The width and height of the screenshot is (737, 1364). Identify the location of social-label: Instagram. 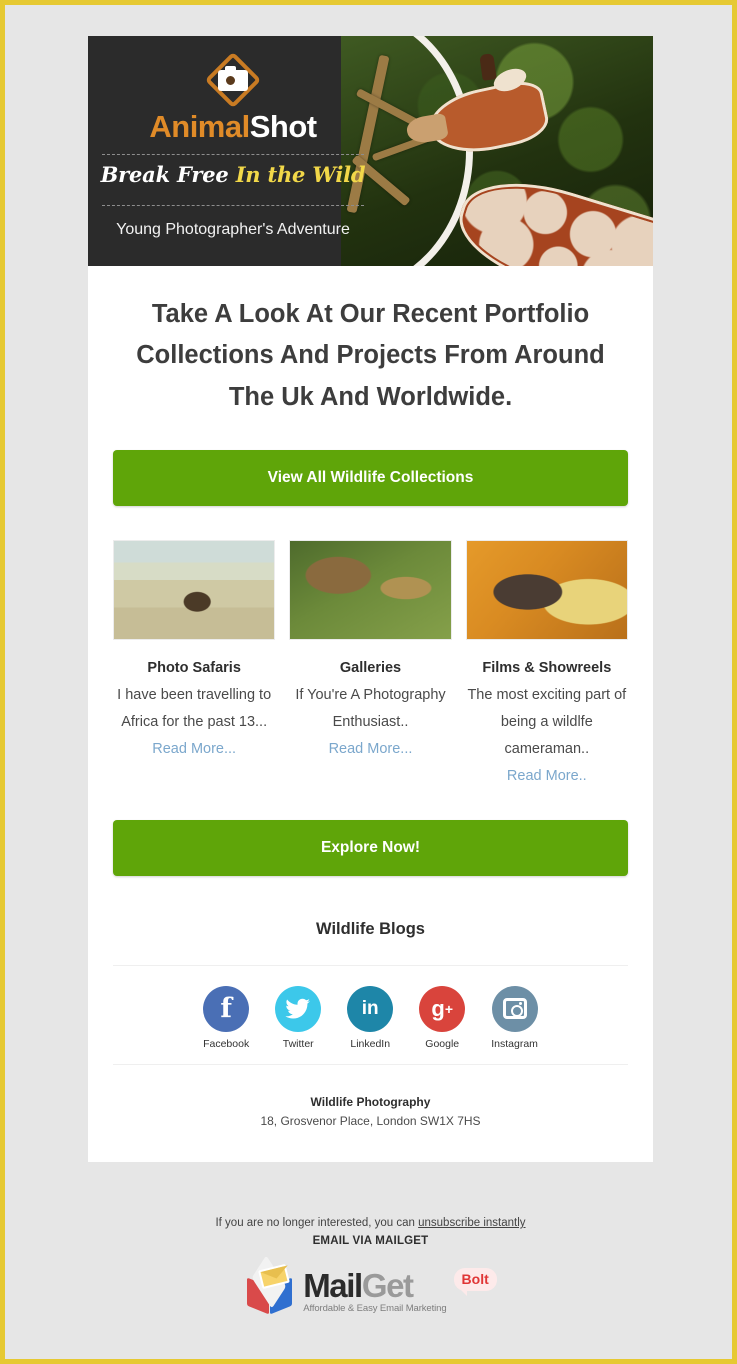
(514, 1043).